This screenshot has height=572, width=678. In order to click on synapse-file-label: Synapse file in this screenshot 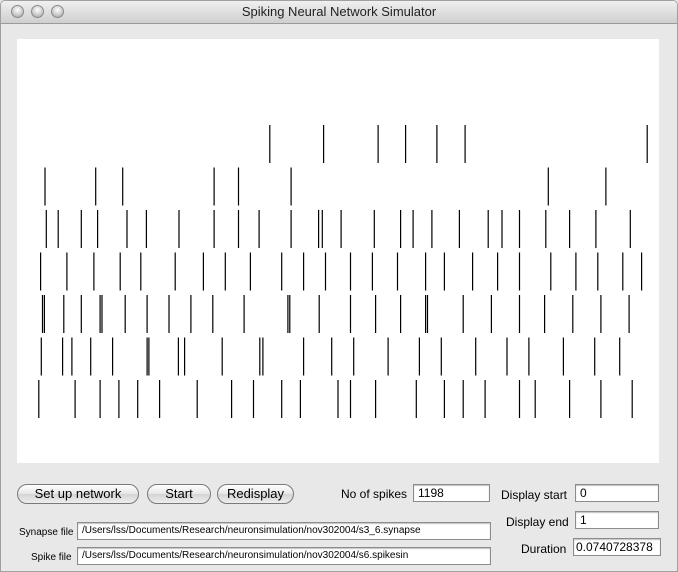, I will do `click(46, 532)`.